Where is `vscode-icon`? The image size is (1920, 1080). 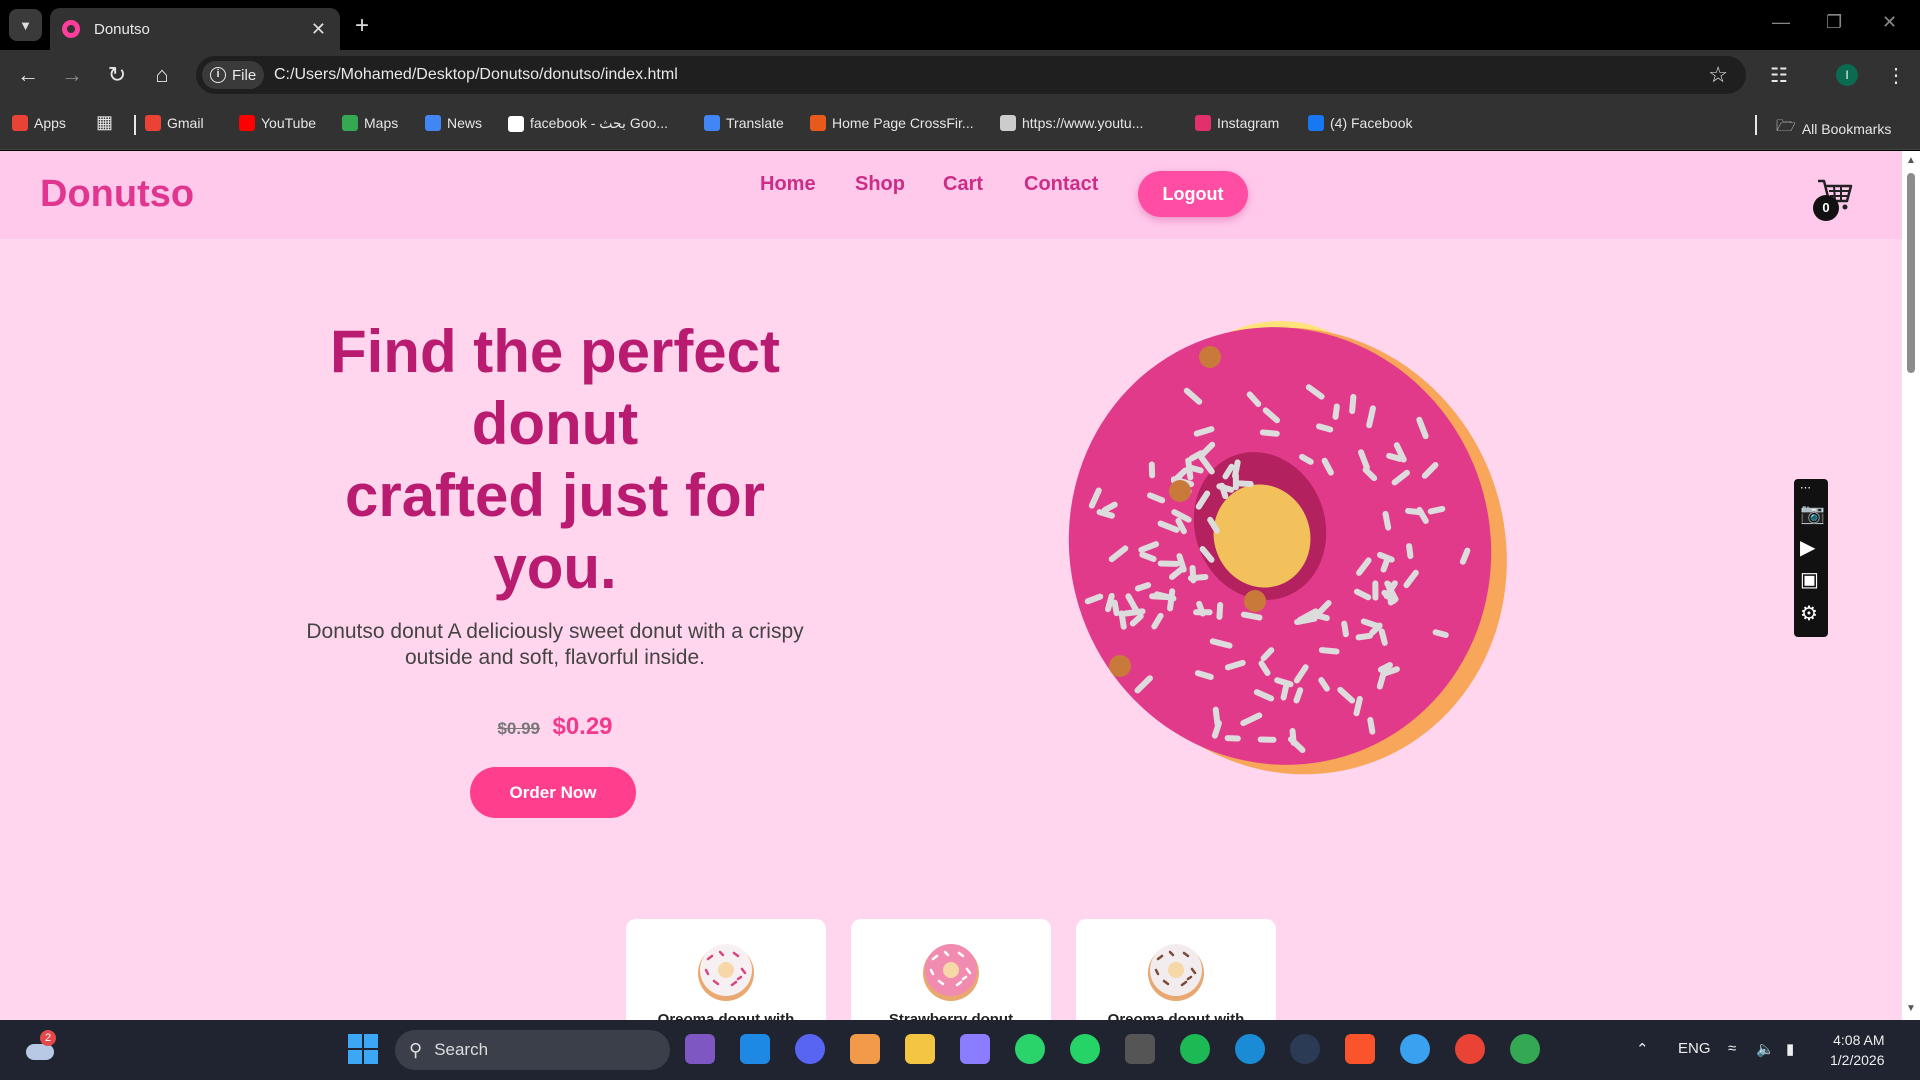 vscode-icon is located at coordinates (755, 1049).